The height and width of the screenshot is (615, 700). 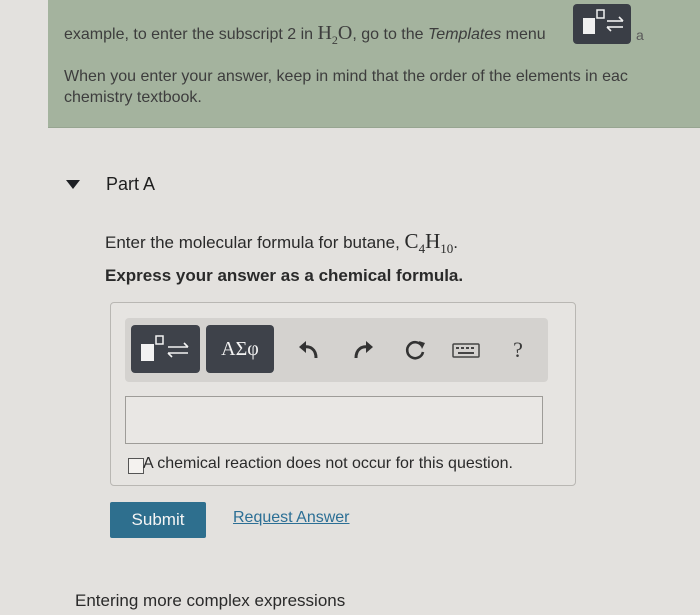 What do you see at coordinates (523, 34) in the screenshot?
I see `instructions-text: menu` at bounding box center [523, 34].